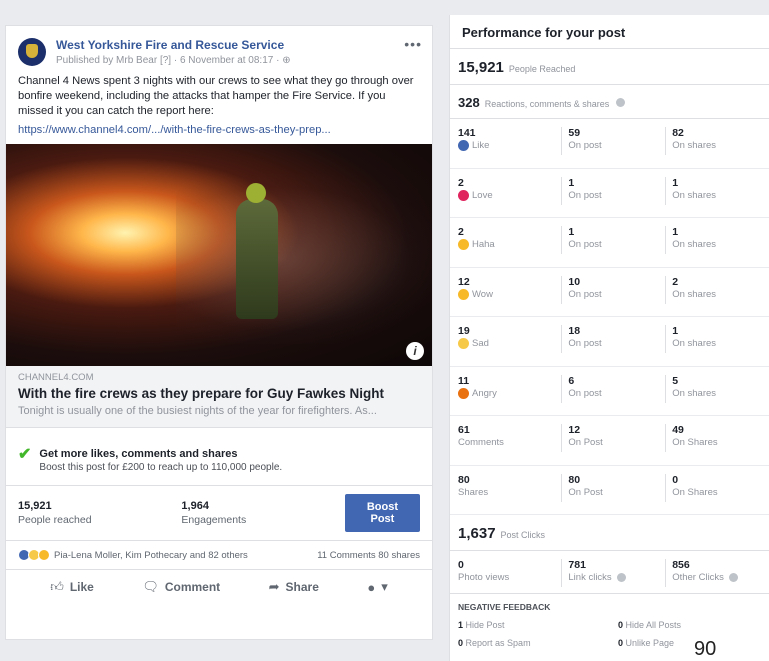 The width and height of the screenshot is (769, 661). I want to click on total-label: Like, so click(509, 145).